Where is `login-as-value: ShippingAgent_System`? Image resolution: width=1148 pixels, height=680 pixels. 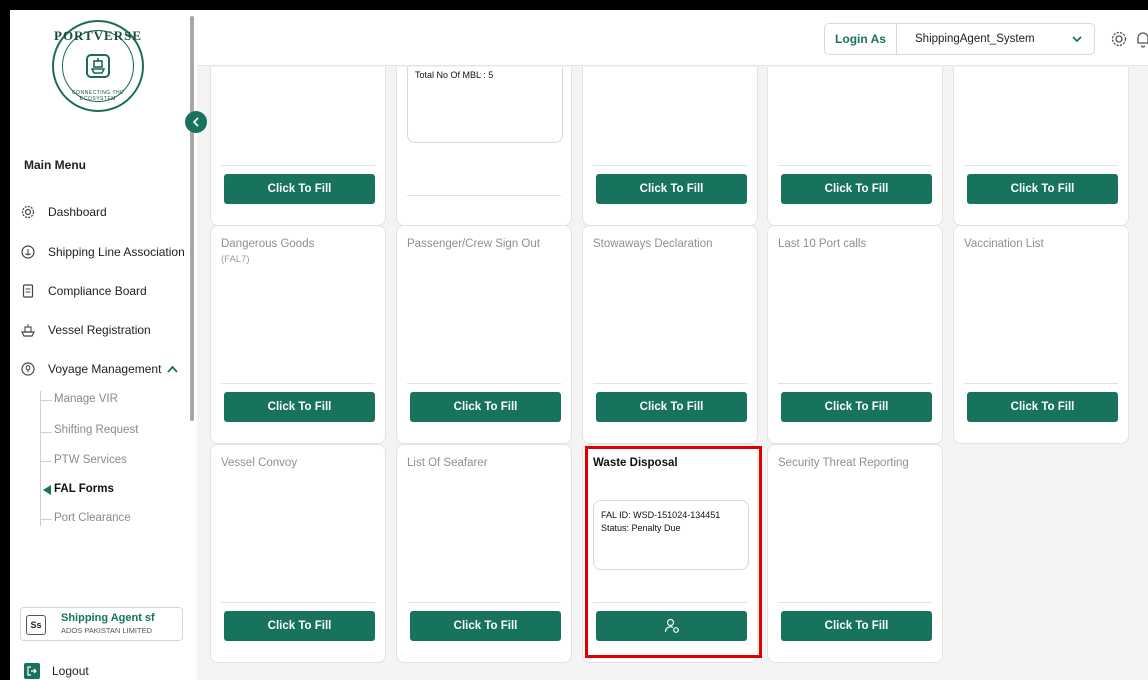
login-as-value: ShippingAgent_System is located at coordinates (975, 39).